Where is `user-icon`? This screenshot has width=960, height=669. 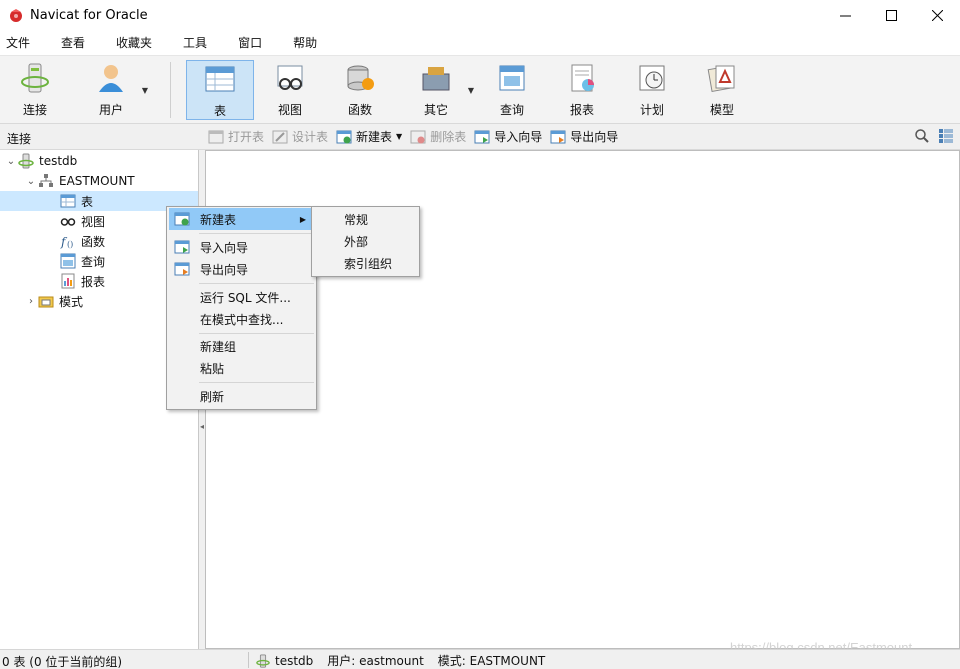
user-icon is located at coordinates (111, 78).